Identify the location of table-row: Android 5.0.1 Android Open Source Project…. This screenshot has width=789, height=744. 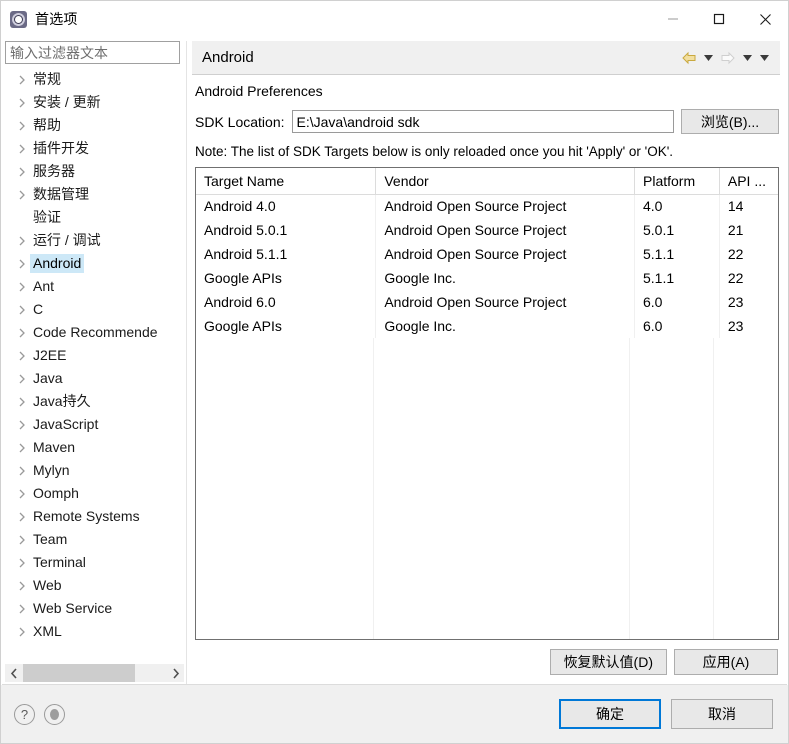
(487, 230).